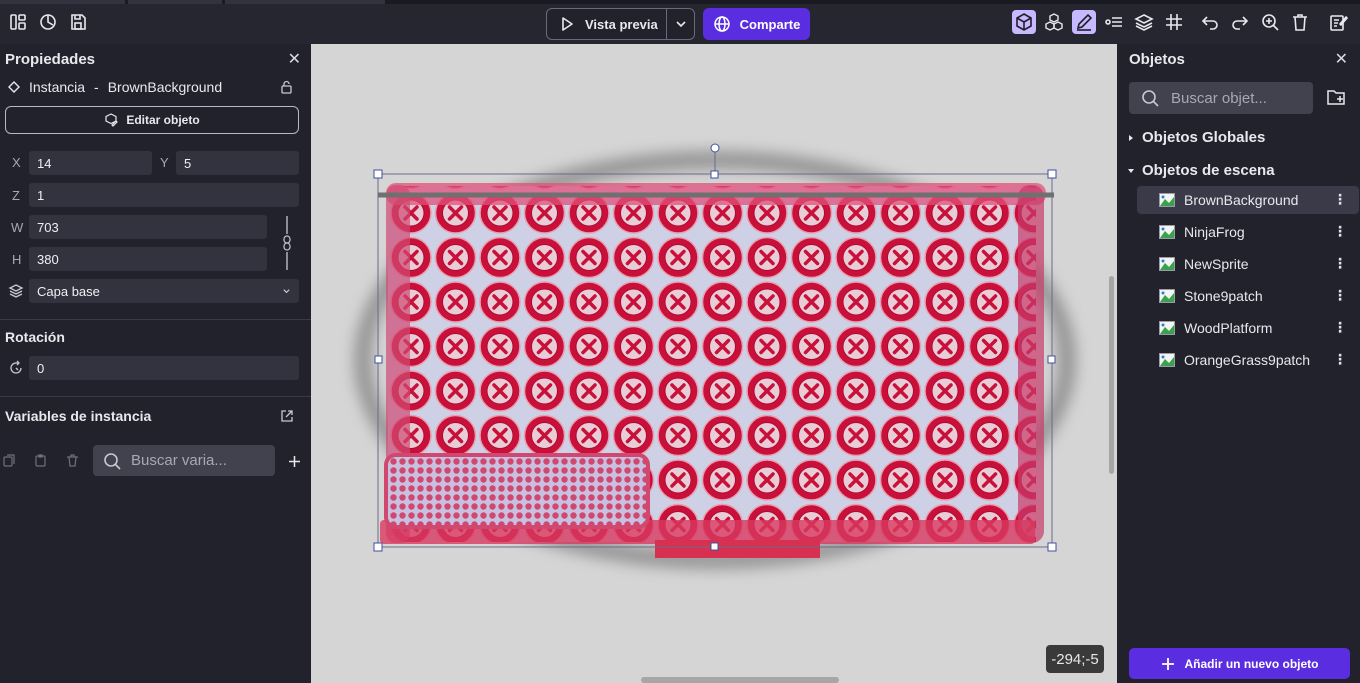 The height and width of the screenshot is (683, 1360). Describe the element at coordinates (1240, 22) in the screenshot. I see `redo-icon` at that location.